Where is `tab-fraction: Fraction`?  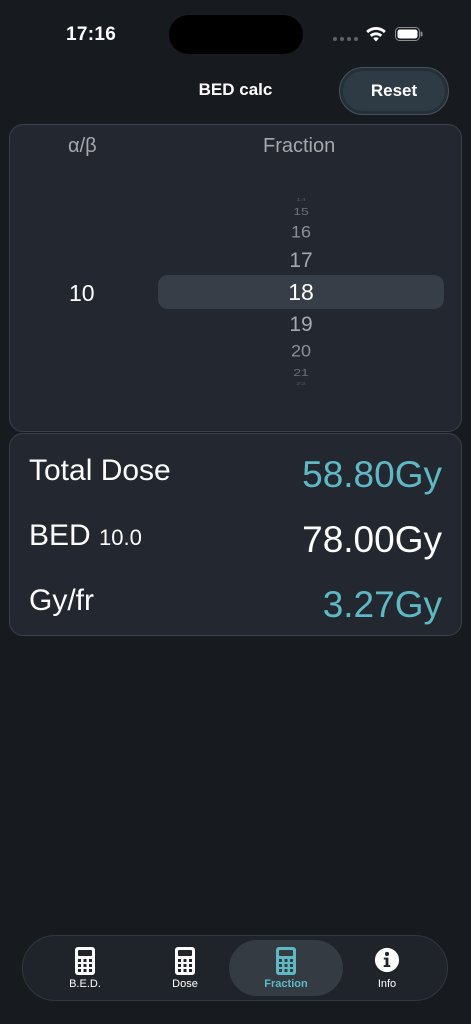
tab-fraction: Fraction is located at coordinates (286, 968).